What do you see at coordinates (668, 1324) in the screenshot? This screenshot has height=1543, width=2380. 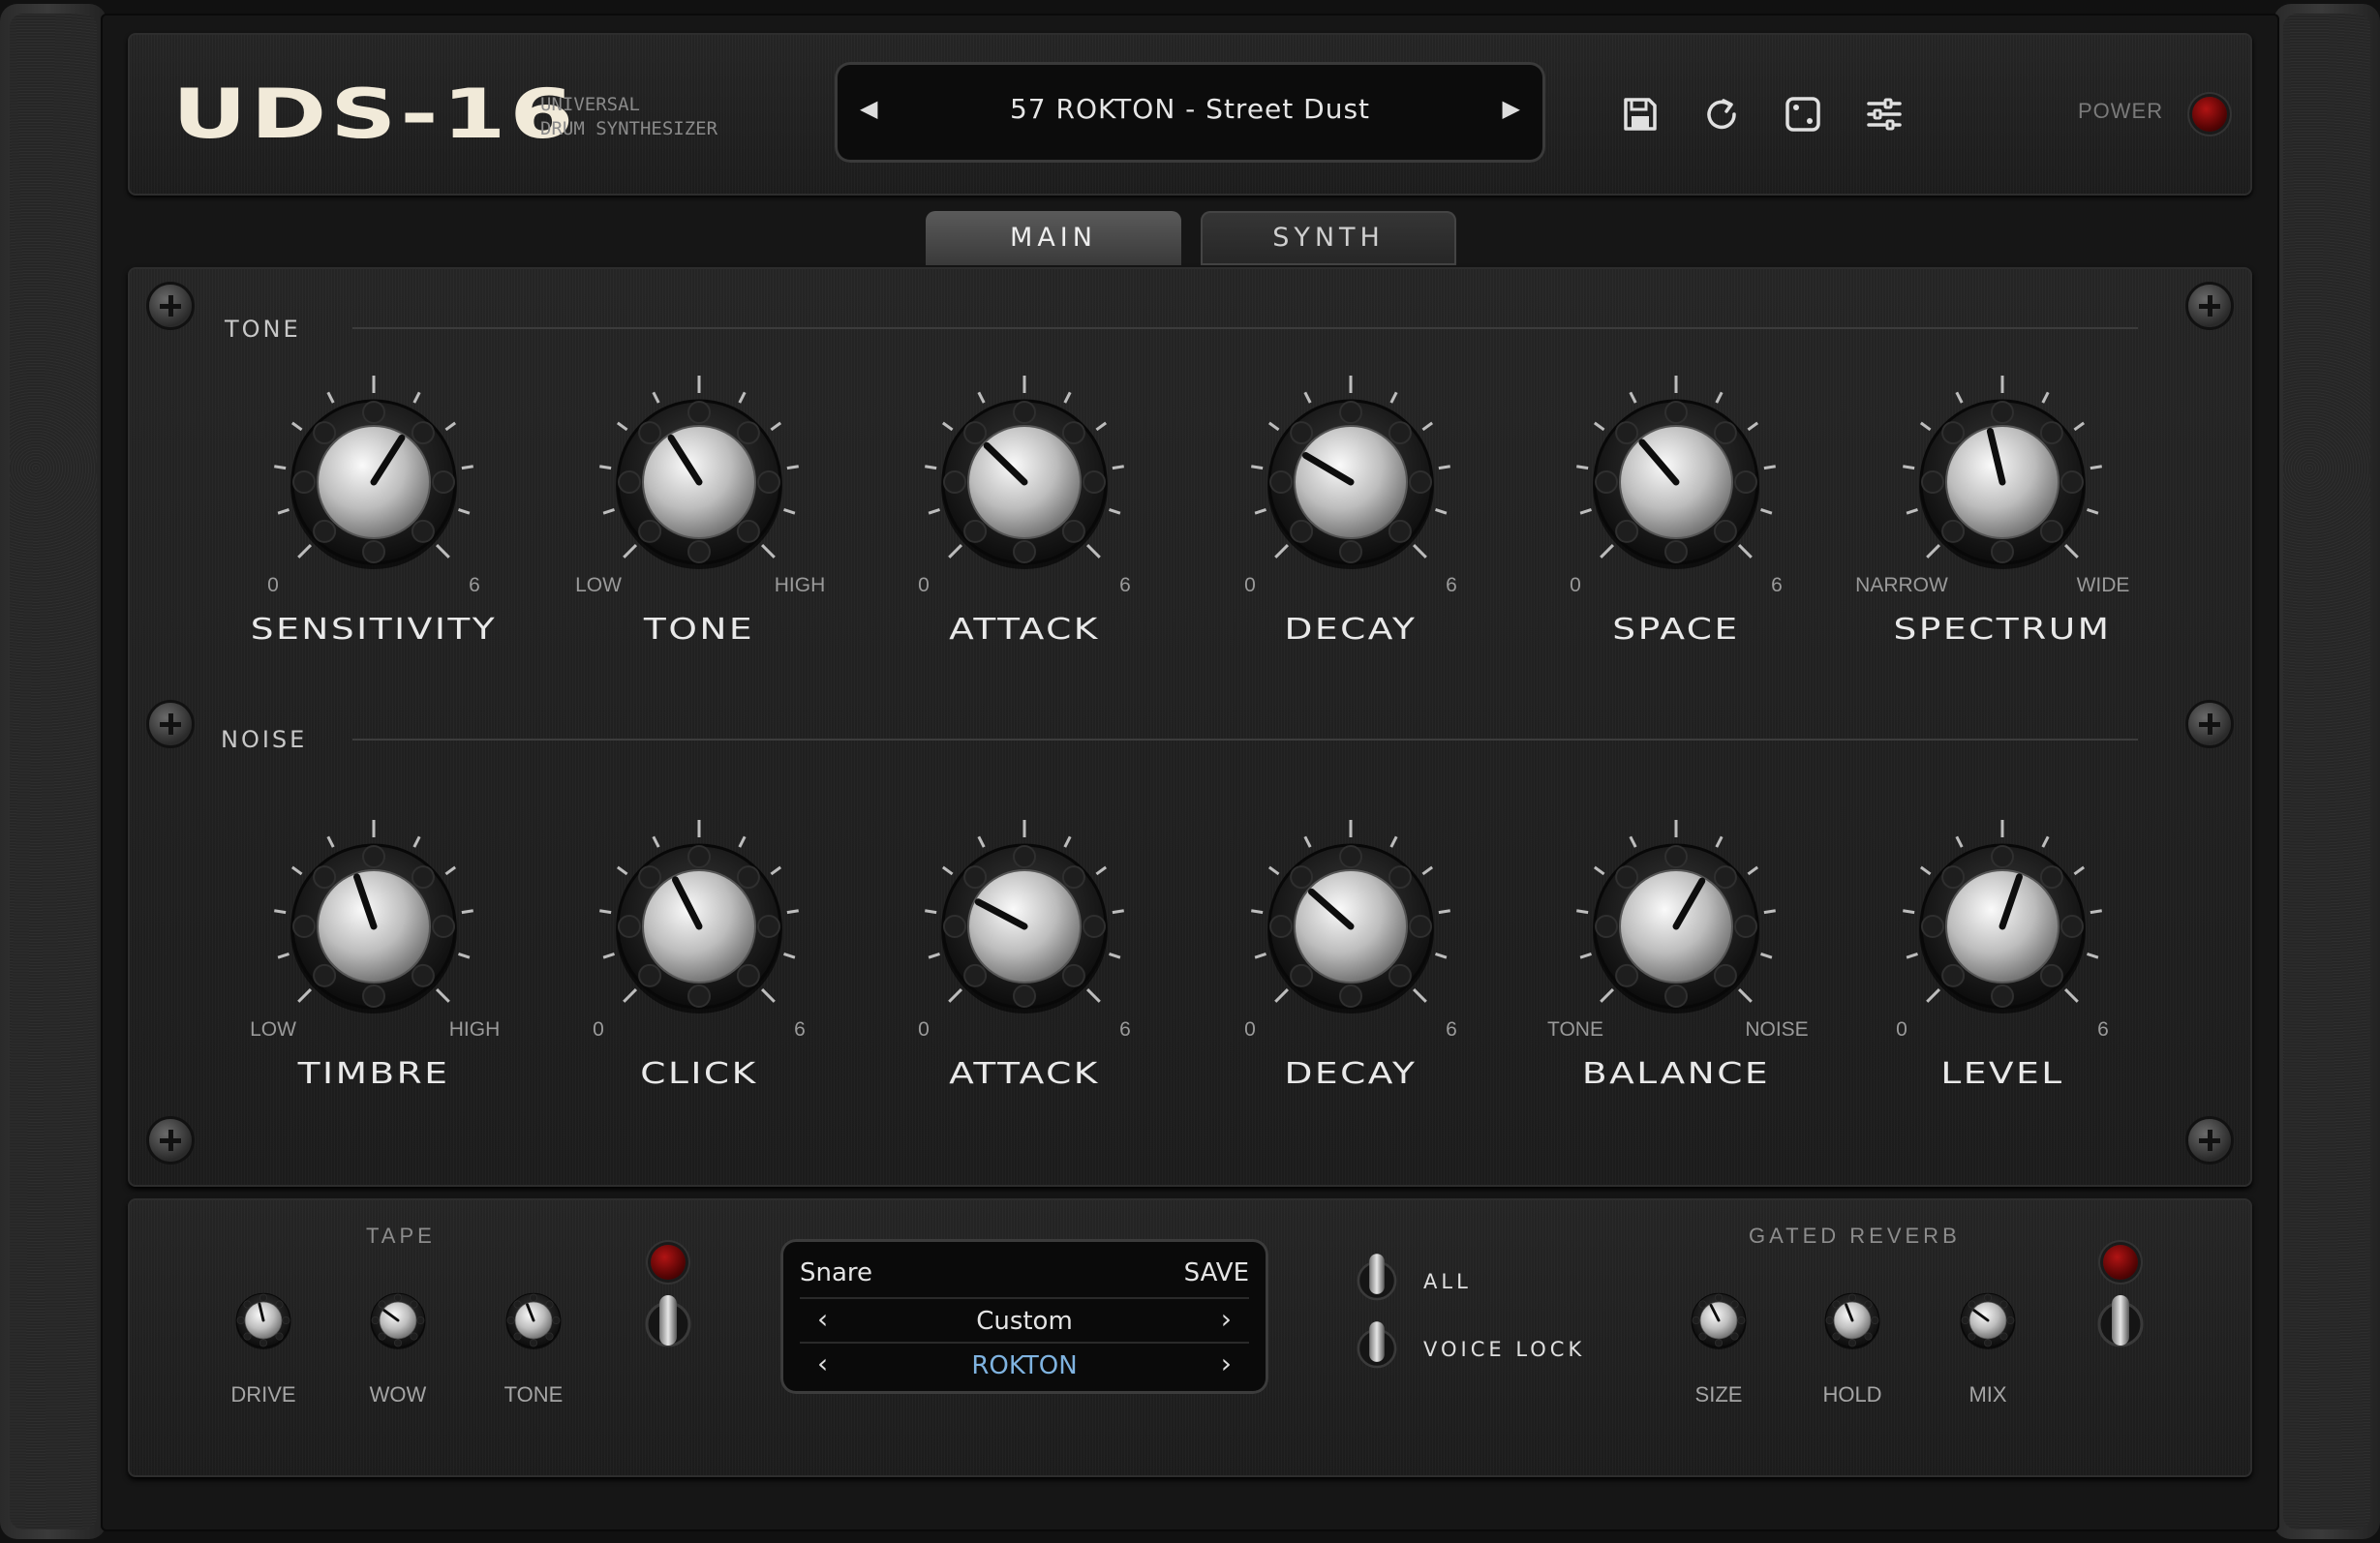 I see `tape-bypass-switch` at bounding box center [668, 1324].